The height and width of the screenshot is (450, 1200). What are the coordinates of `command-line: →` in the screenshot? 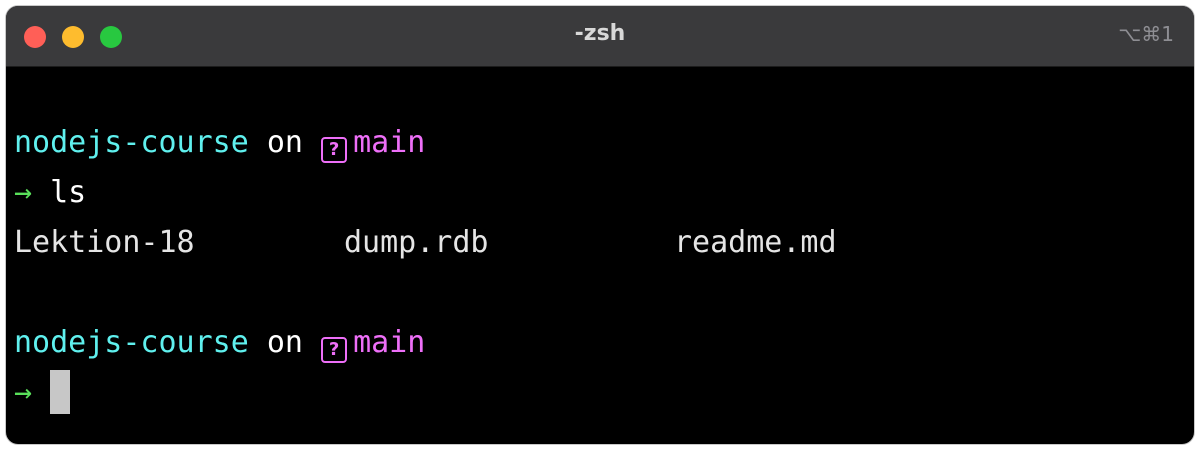 It's located at (425, 393).